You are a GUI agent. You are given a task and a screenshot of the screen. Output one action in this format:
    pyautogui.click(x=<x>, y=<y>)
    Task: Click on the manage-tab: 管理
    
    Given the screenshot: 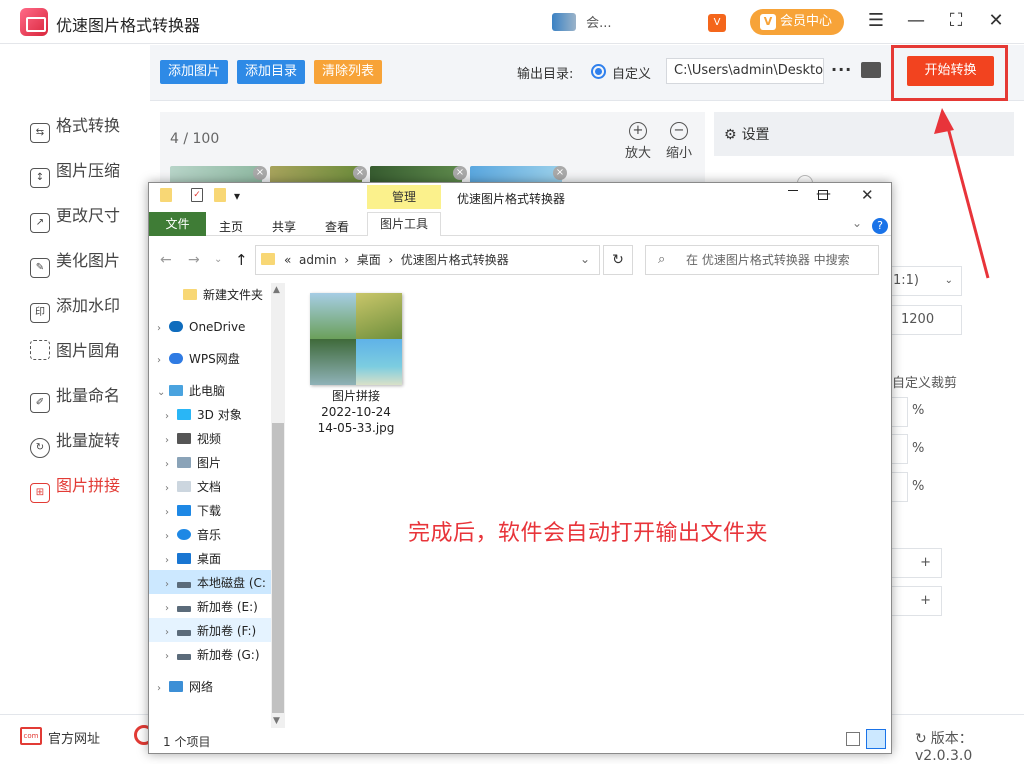 What is the action you would take?
    pyautogui.click(x=404, y=197)
    